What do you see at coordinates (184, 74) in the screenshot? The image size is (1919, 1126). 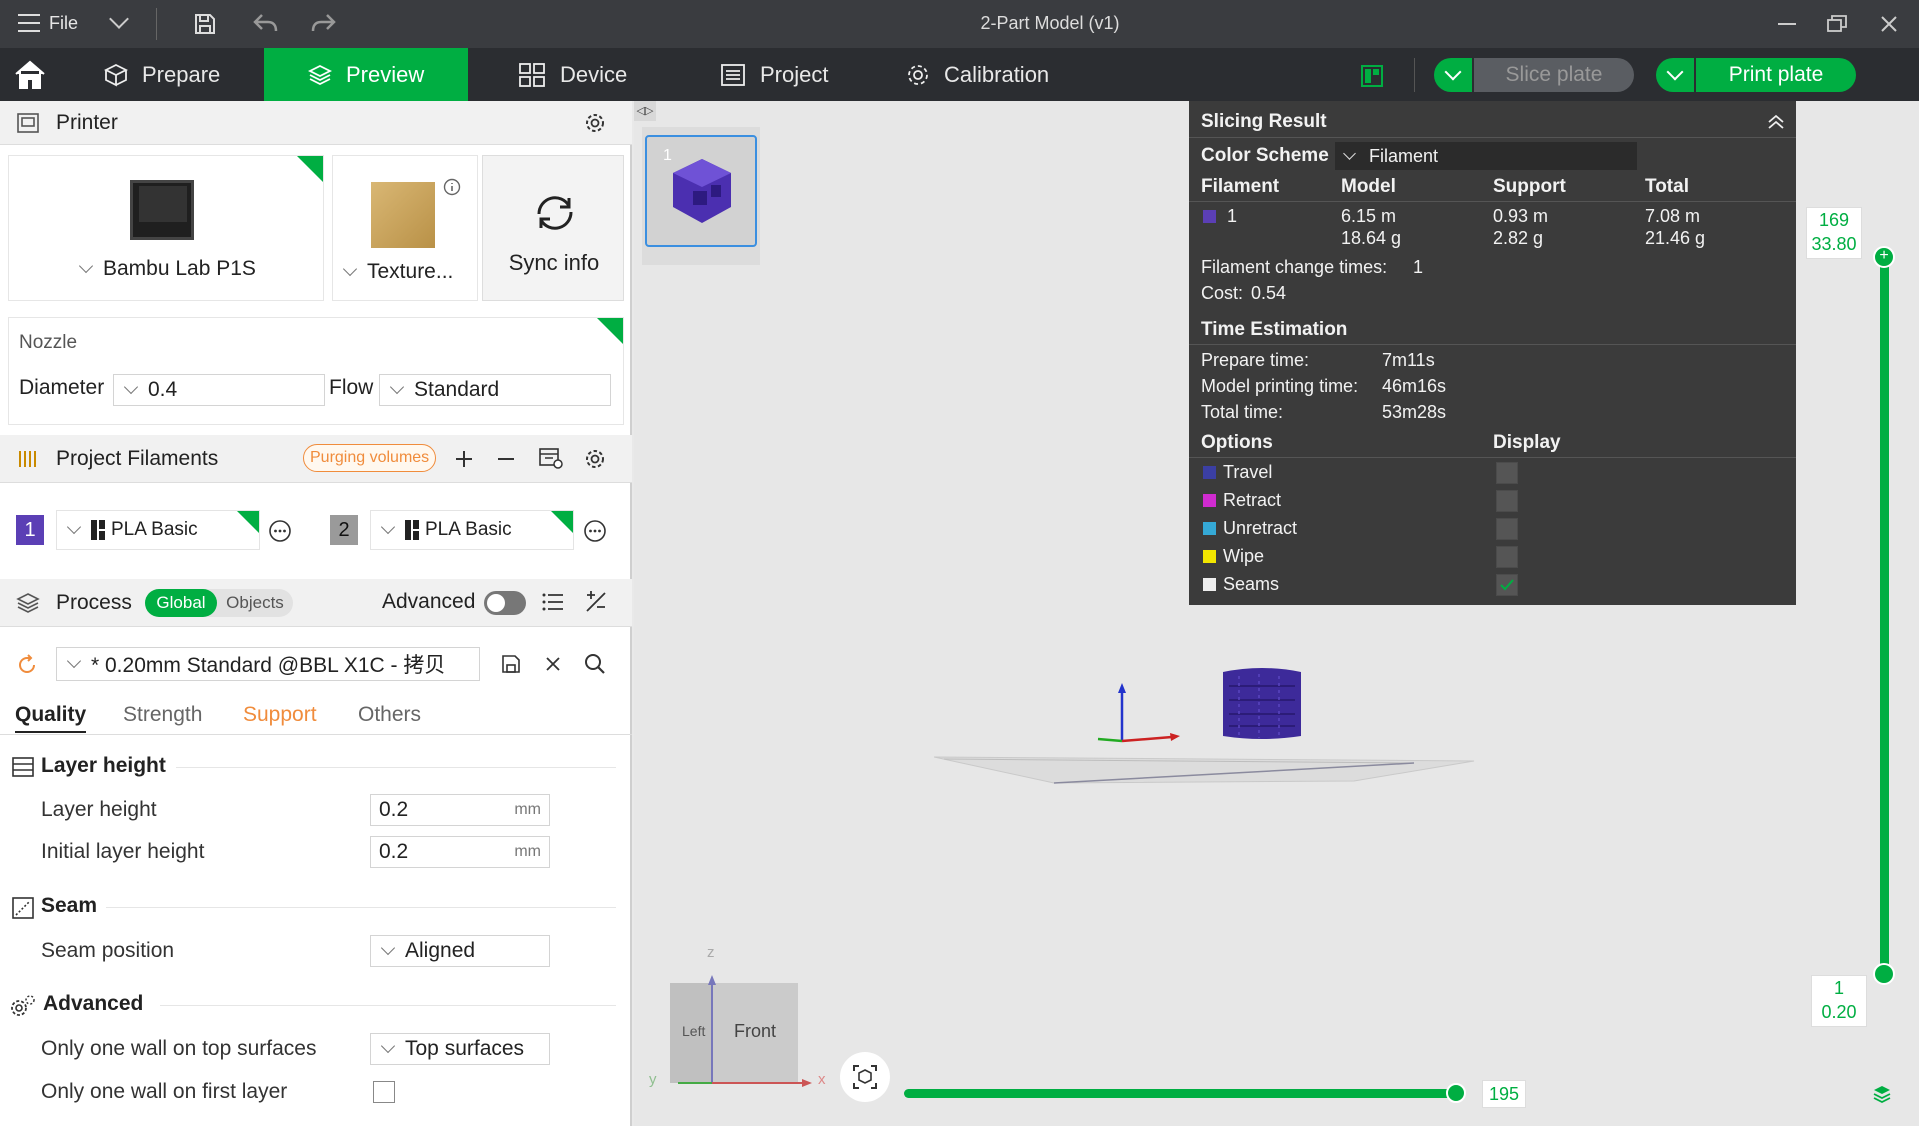 I see `tab-prepare: Prepare` at bounding box center [184, 74].